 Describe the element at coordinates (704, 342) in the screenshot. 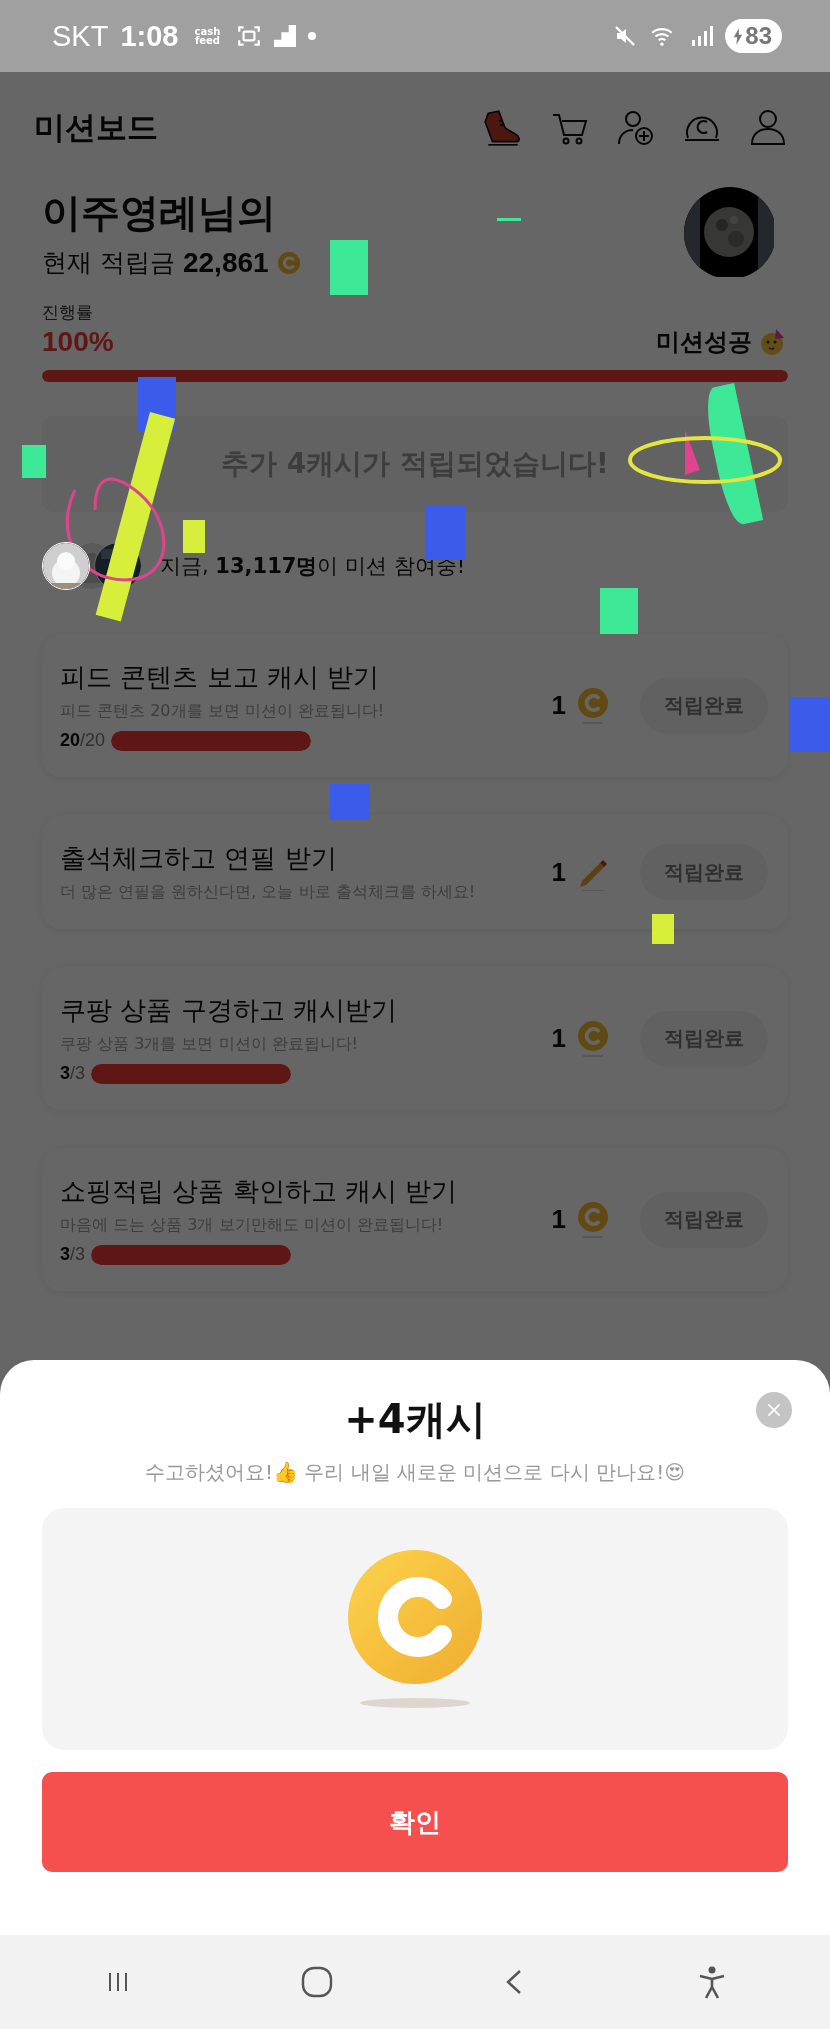

I see `mission-status: 미션성공` at that location.